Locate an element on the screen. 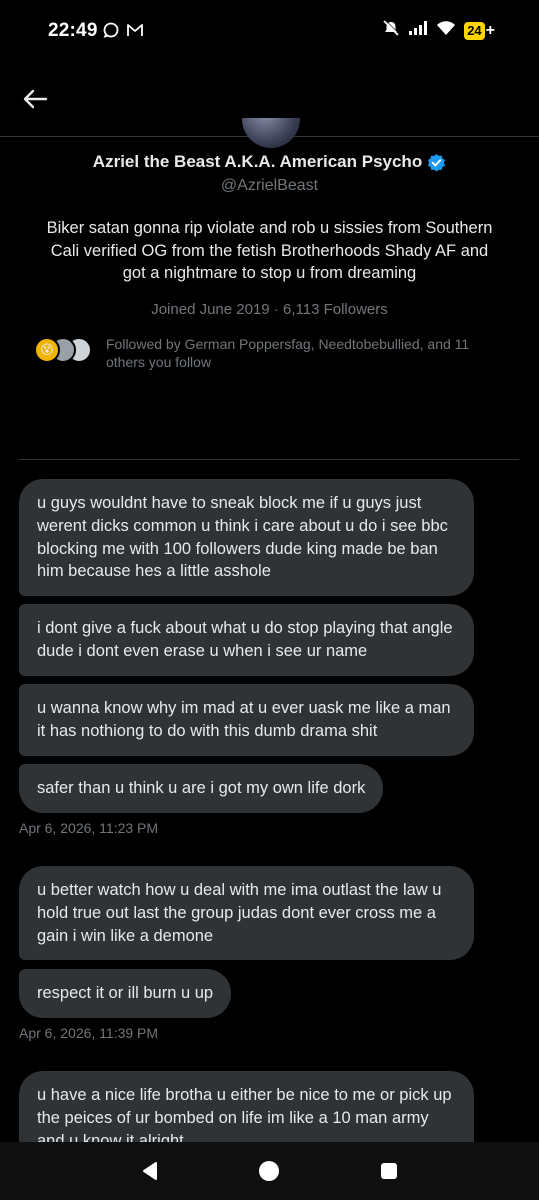  battery-level: 24 is located at coordinates (474, 30).